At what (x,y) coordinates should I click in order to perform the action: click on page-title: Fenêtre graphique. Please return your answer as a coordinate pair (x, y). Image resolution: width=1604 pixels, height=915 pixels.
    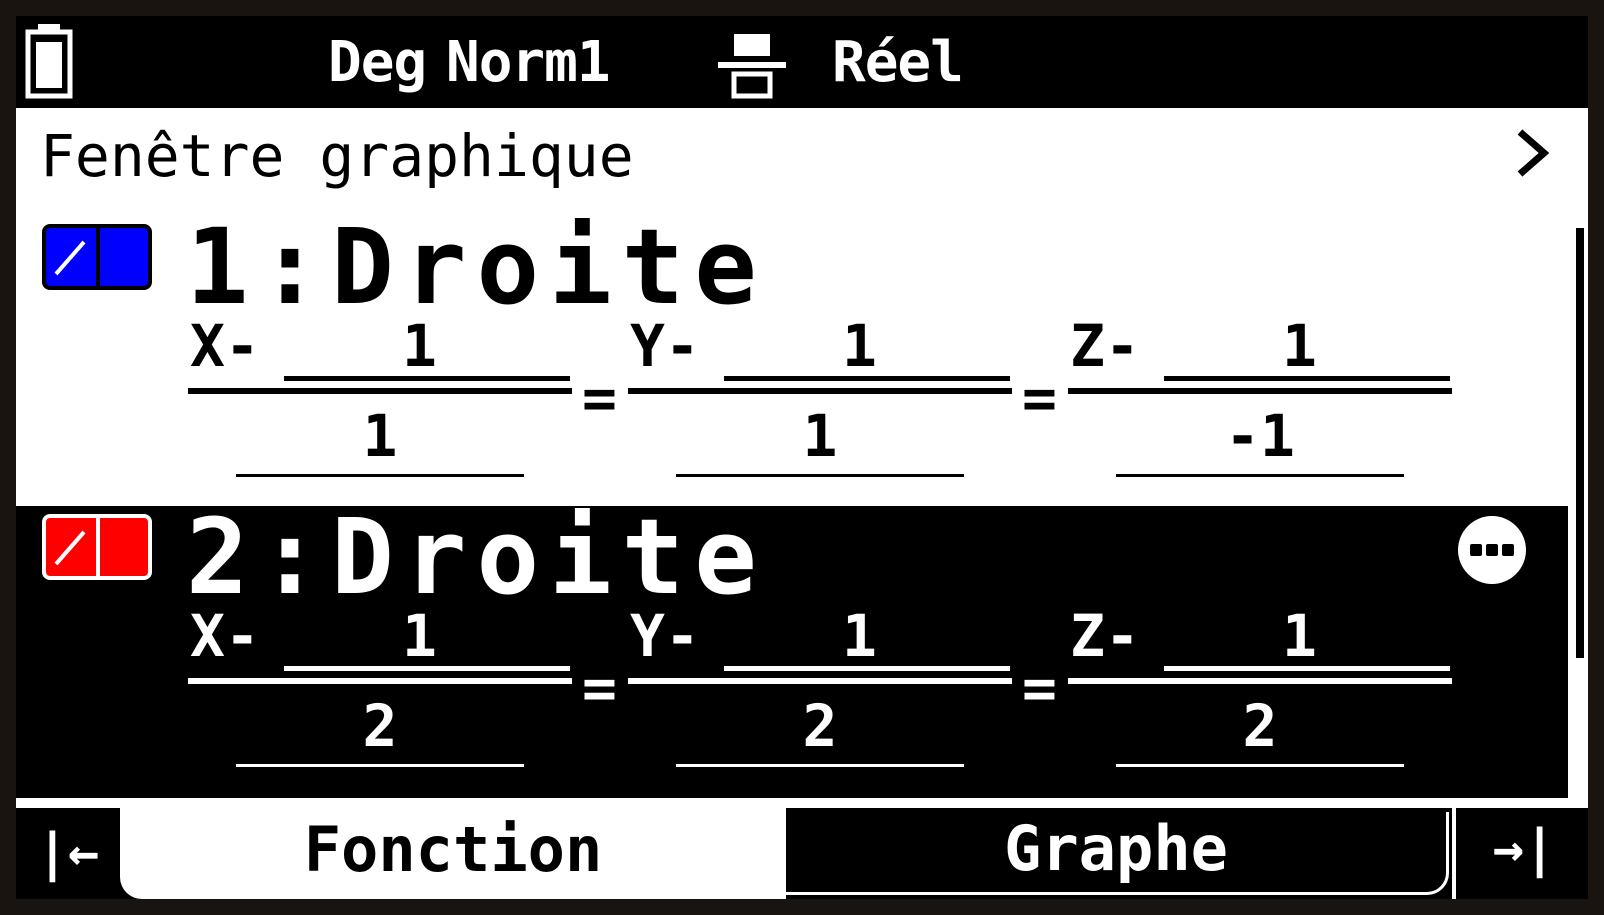
    Looking at the image, I should click on (337, 156).